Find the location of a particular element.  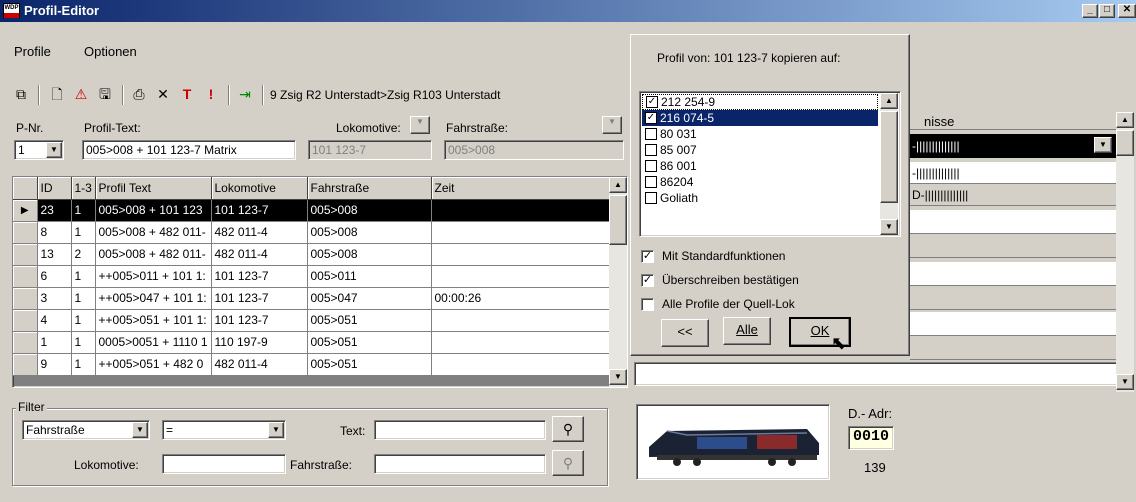

network-icon: ⧉ is located at coordinates (21, 95).